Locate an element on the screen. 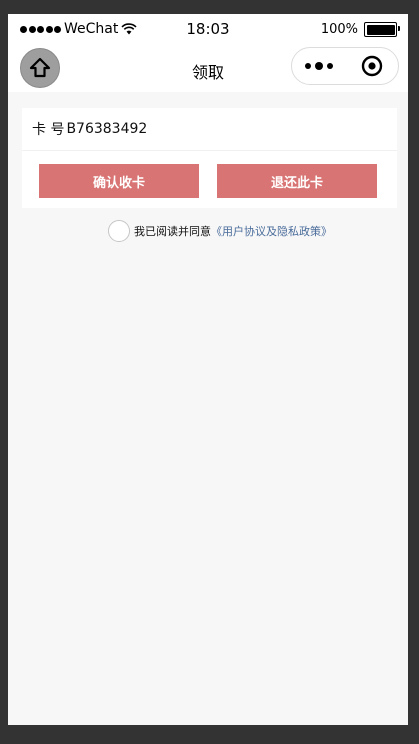 Image resolution: width=419 pixels, height=744 pixels. agreement-text: 我已阅读并同意 is located at coordinates (172, 231).